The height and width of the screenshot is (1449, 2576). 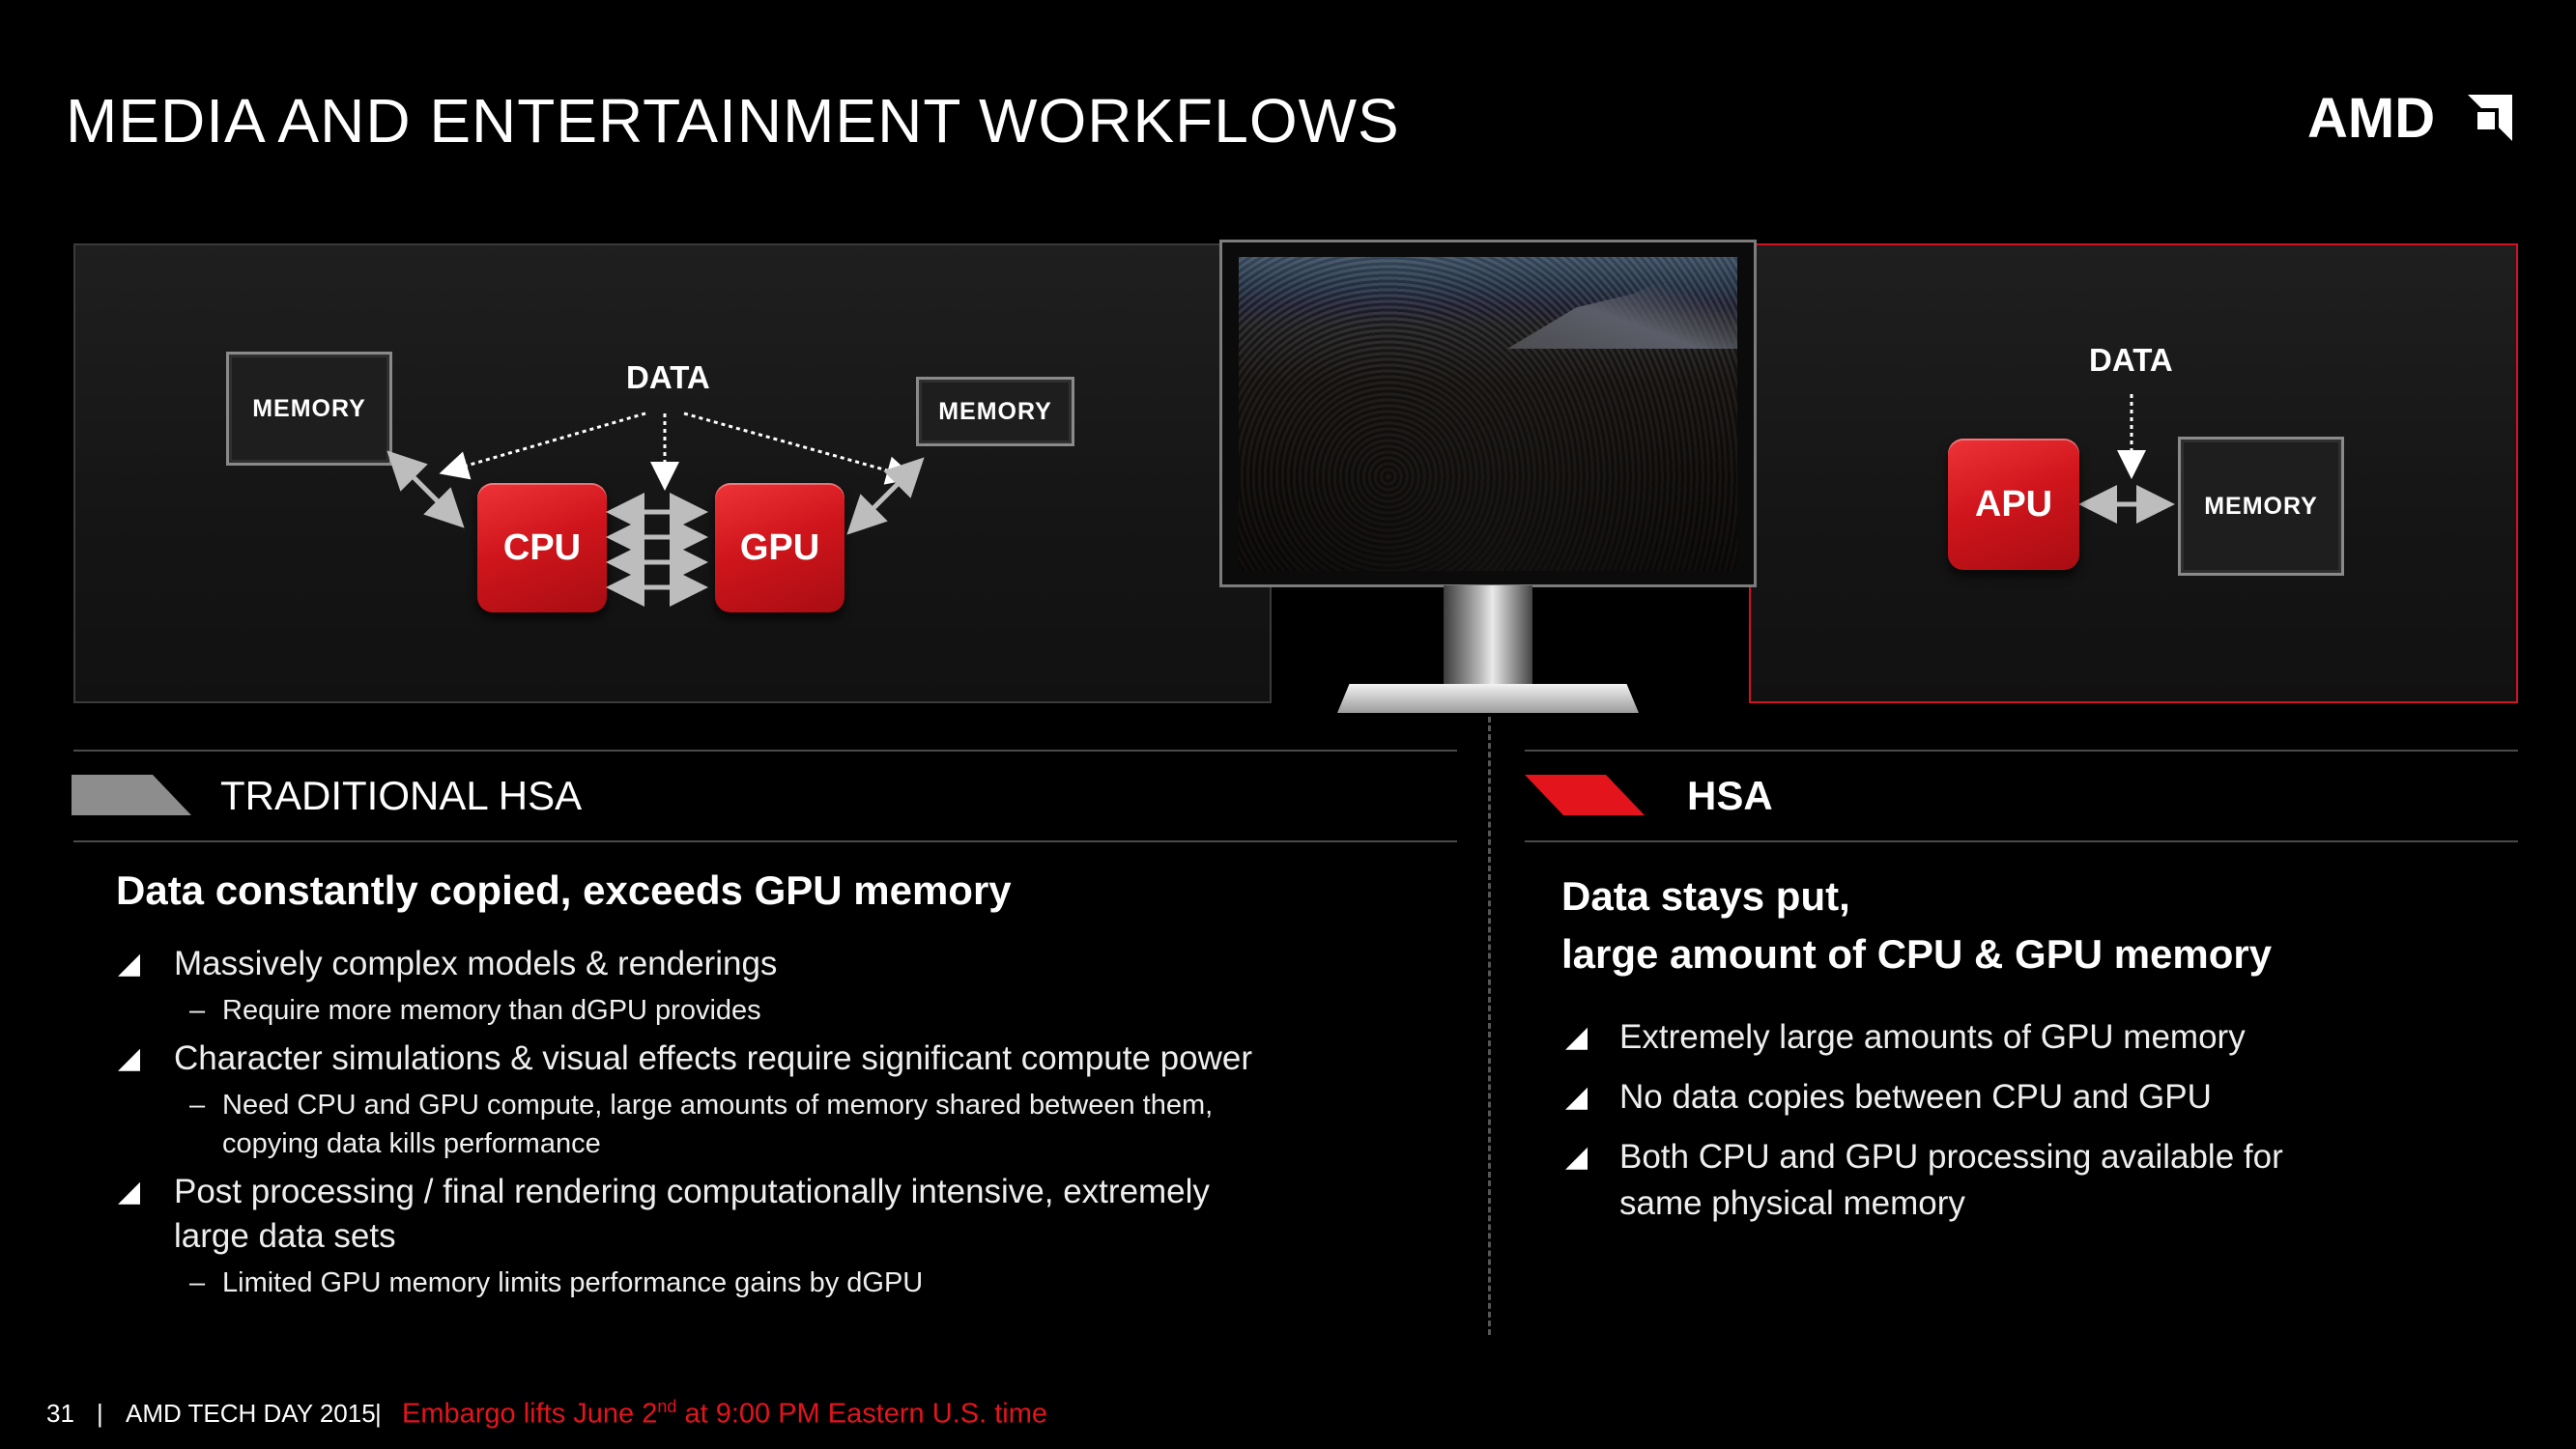 What do you see at coordinates (2261, 506) in the screenshot?
I see `memory-box-hsa: MEMORY` at bounding box center [2261, 506].